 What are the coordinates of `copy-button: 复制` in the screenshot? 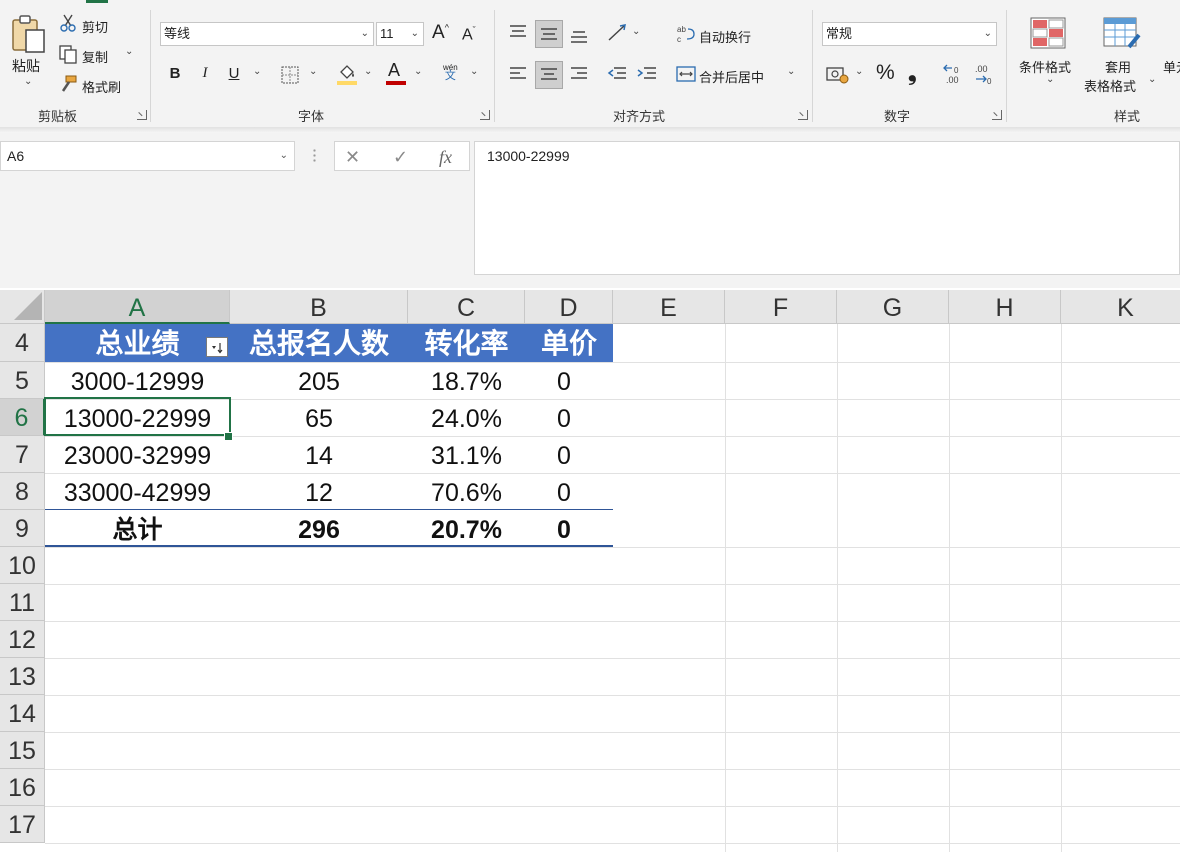 It's located at (95, 56).